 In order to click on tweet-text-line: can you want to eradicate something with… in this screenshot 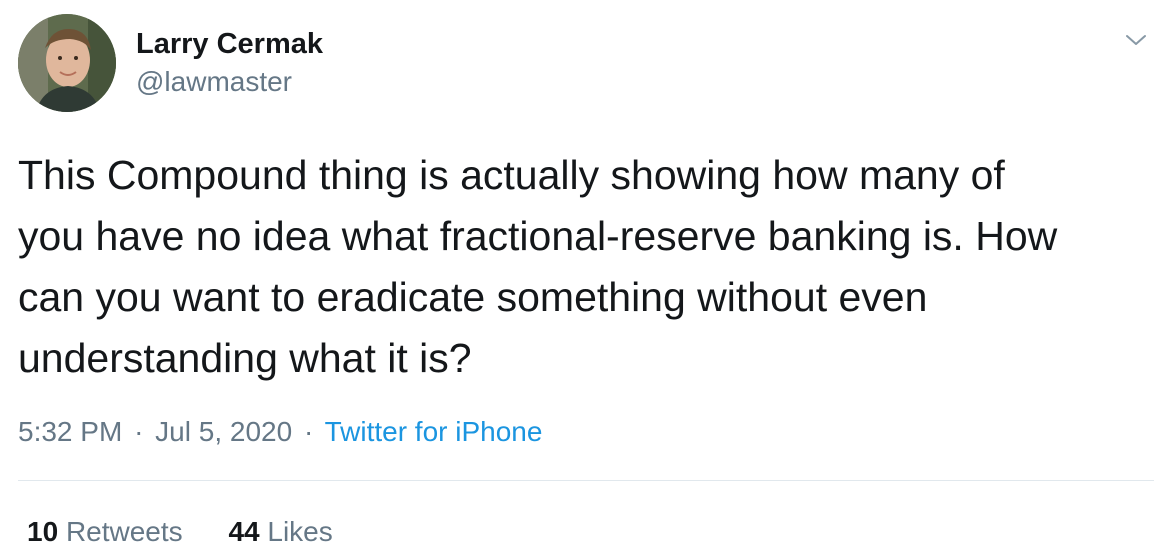, I will do `click(473, 297)`.